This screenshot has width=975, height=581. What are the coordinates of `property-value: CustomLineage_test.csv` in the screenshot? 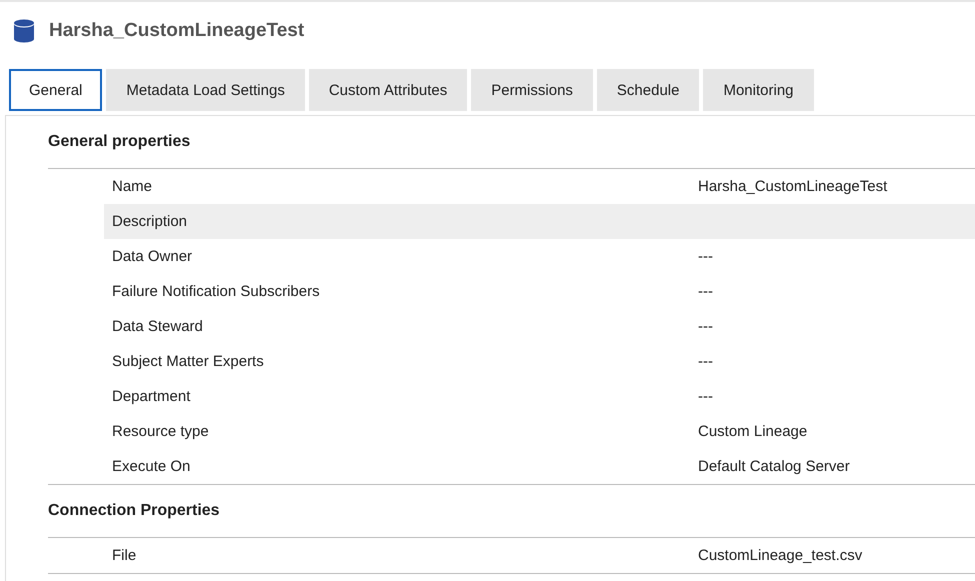 It's located at (780, 555).